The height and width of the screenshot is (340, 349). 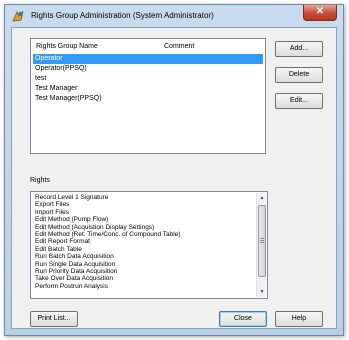 I want to click on scroll-up-icon: ▲, so click(x=262, y=198).